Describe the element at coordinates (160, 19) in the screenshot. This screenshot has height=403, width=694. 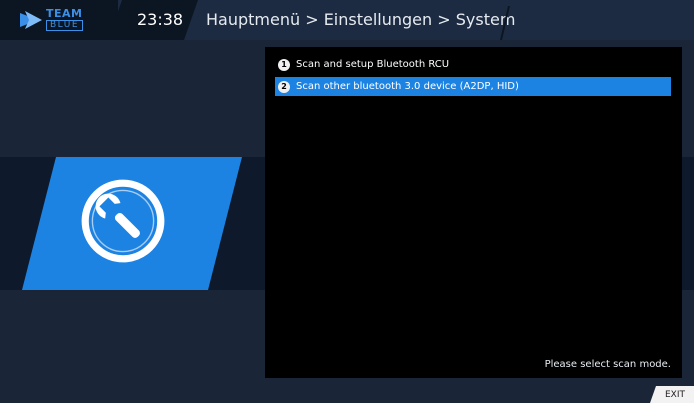
I see `clock: 23:38` at that location.